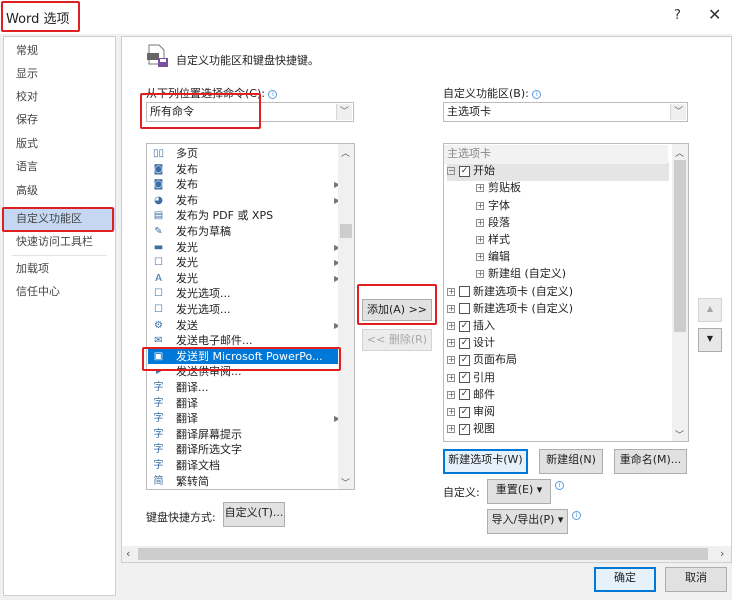 This screenshot has width=732, height=600. What do you see at coordinates (558, 171) in the screenshot?
I see `tree-item: − ✓ 开始` at bounding box center [558, 171].